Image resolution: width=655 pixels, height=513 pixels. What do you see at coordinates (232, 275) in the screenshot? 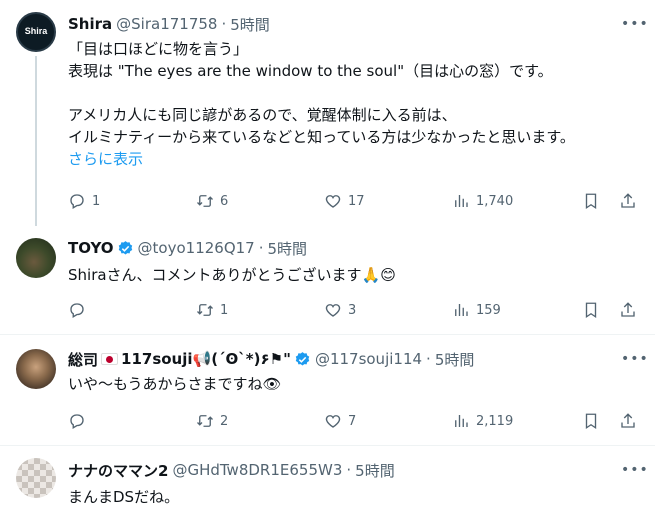
I see `tweet-text: Shiraさん、コメントありがとうございます🙏😊` at bounding box center [232, 275].